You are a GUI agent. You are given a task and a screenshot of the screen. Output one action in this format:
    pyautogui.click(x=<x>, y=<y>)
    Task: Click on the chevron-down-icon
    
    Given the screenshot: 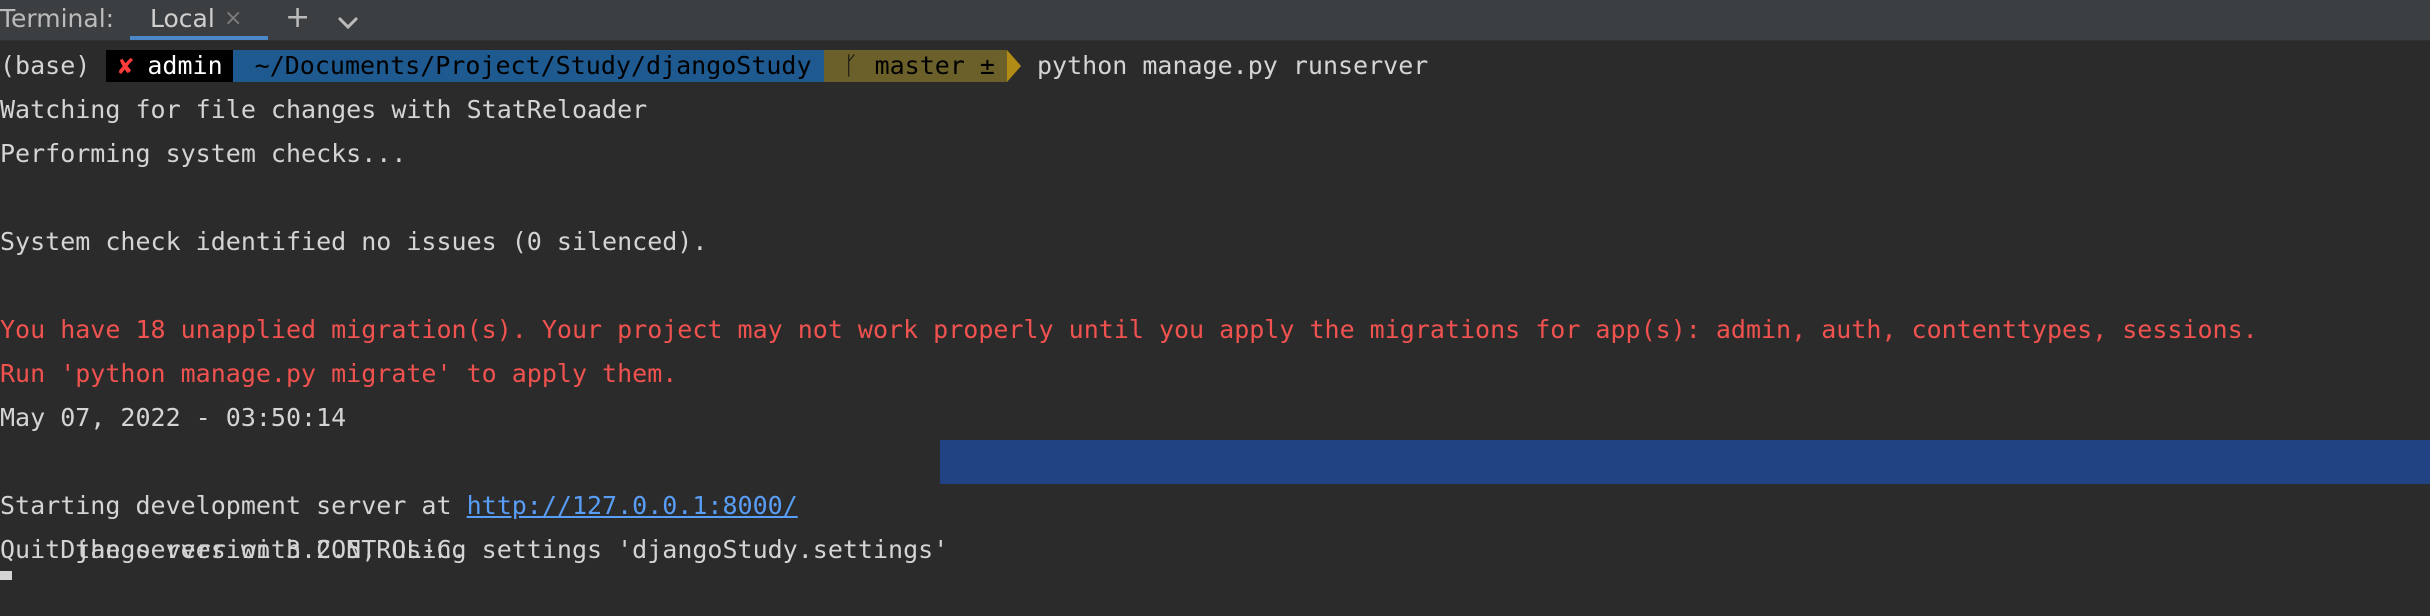 What is the action you would take?
    pyautogui.click(x=348, y=20)
    